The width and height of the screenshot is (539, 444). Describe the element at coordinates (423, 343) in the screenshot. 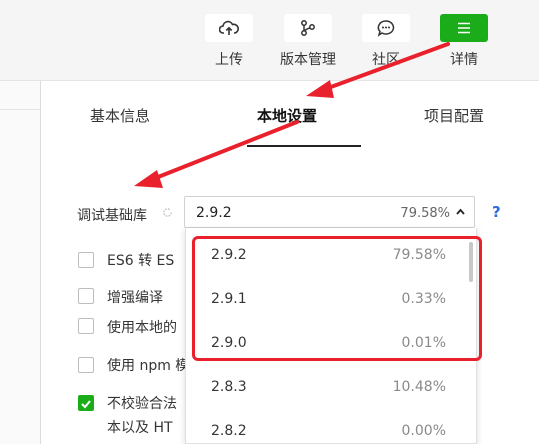

I see `option-percent: 0.01%` at that location.